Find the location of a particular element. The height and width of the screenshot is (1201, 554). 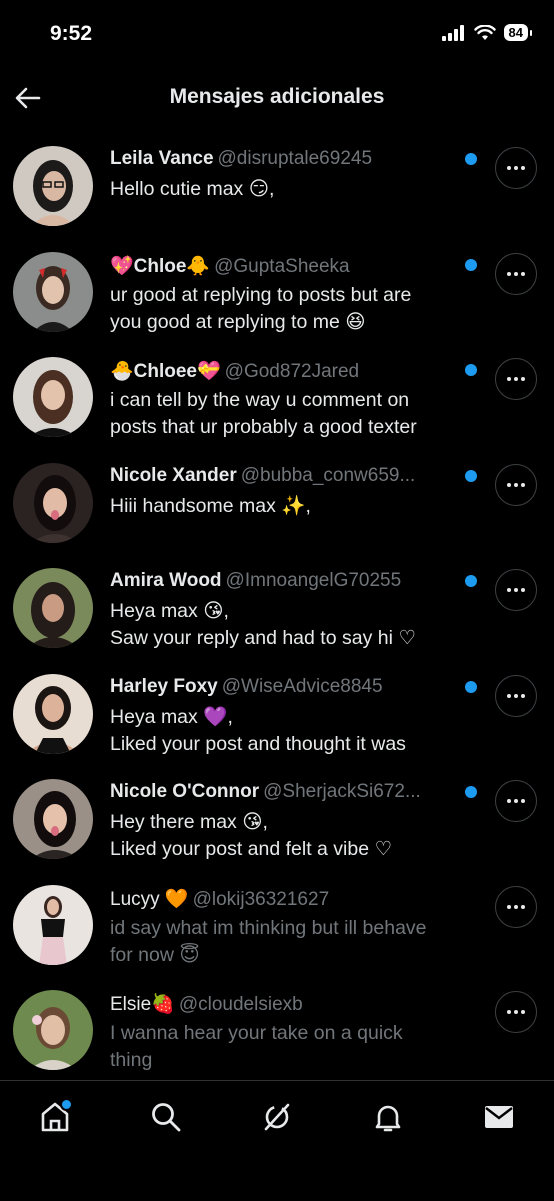

sender-handle: @GuptaSheeka is located at coordinates (282, 266).